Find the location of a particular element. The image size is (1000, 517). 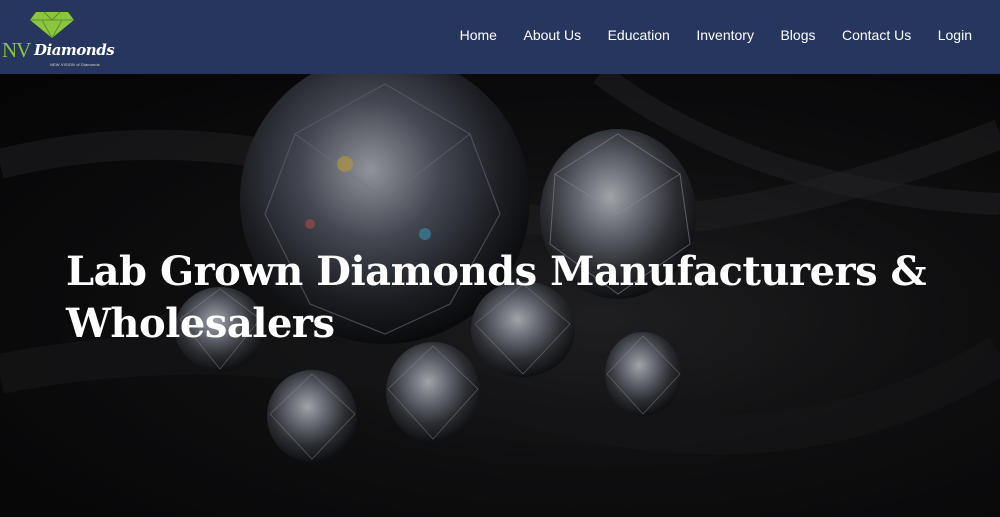

logo-tagline: NEW VISION of Diamonds is located at coordinates (75, 64).